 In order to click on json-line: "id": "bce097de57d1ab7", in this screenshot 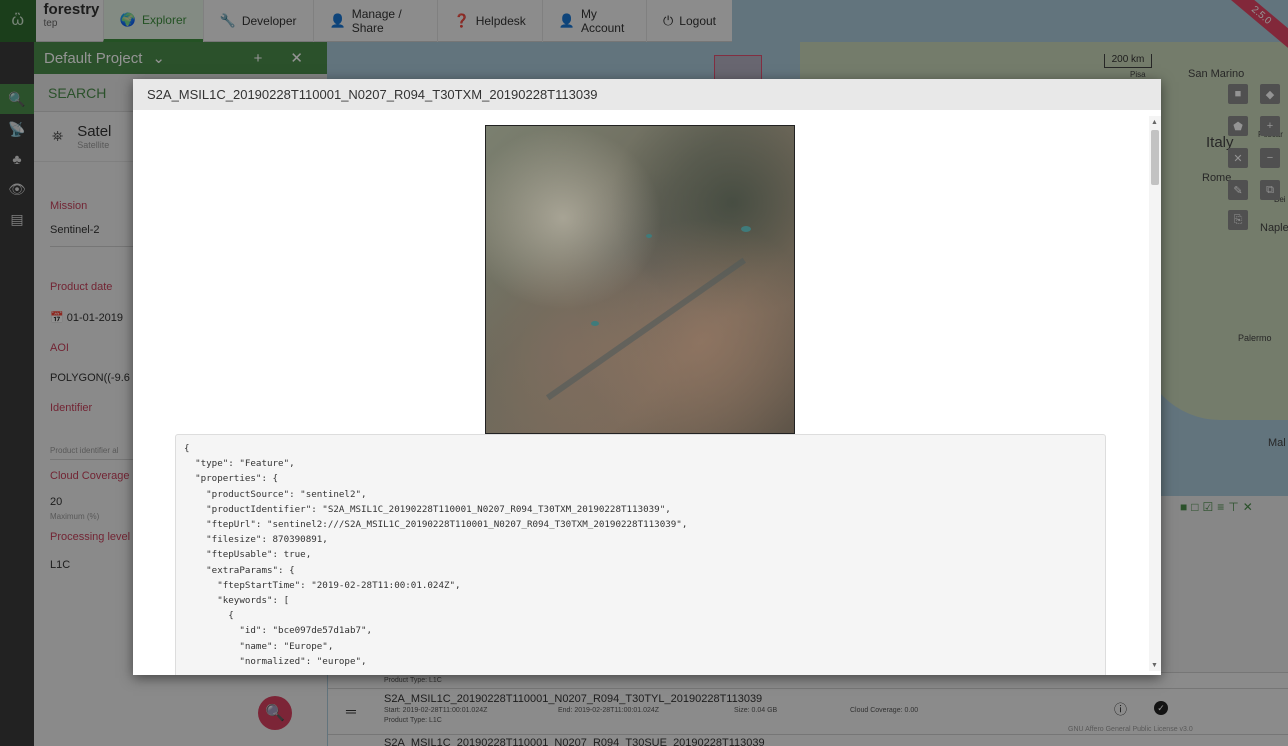, I will do `click(278, 631)`.